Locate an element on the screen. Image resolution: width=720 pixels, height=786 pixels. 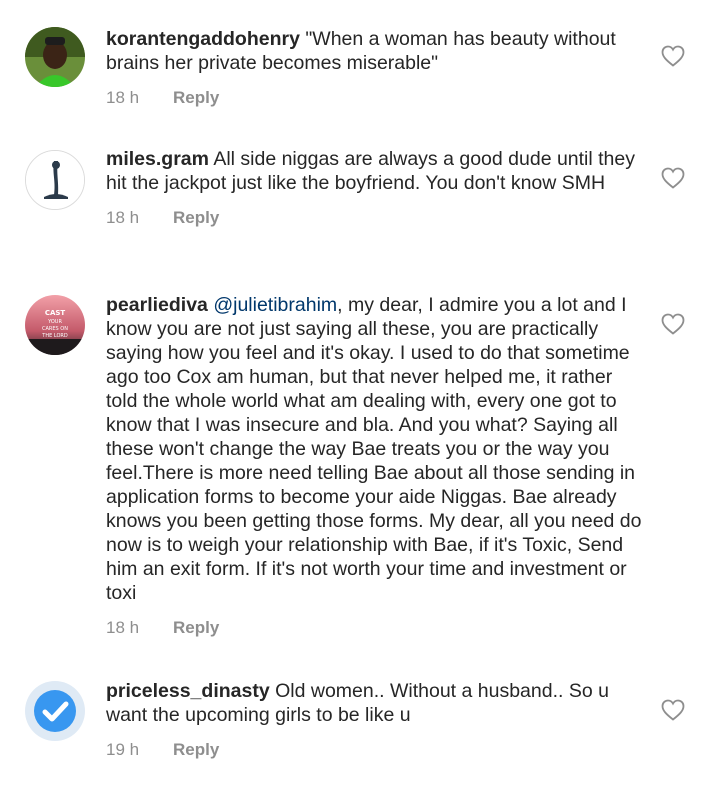
svg-text: CARES ON is located at coordinates (55, 329).